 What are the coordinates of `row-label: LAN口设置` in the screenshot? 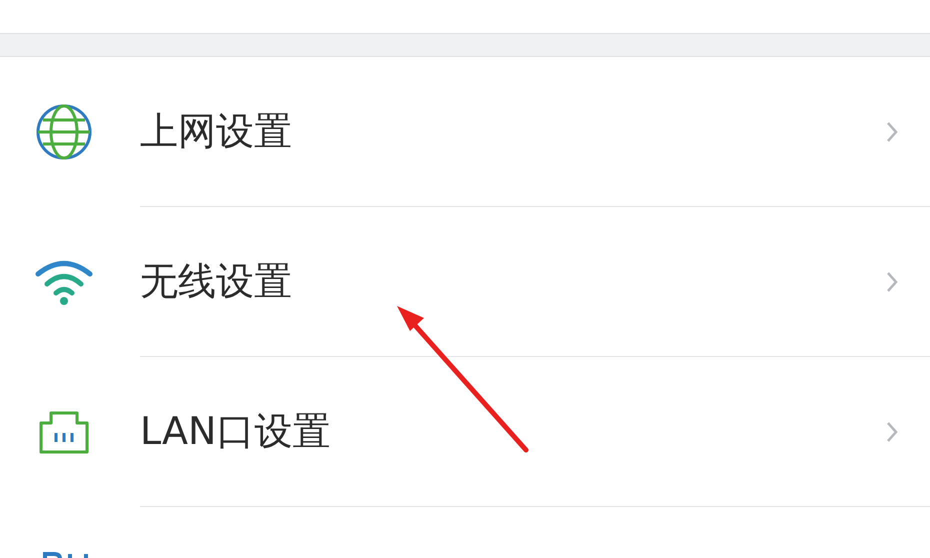 It's located at (236, 431).